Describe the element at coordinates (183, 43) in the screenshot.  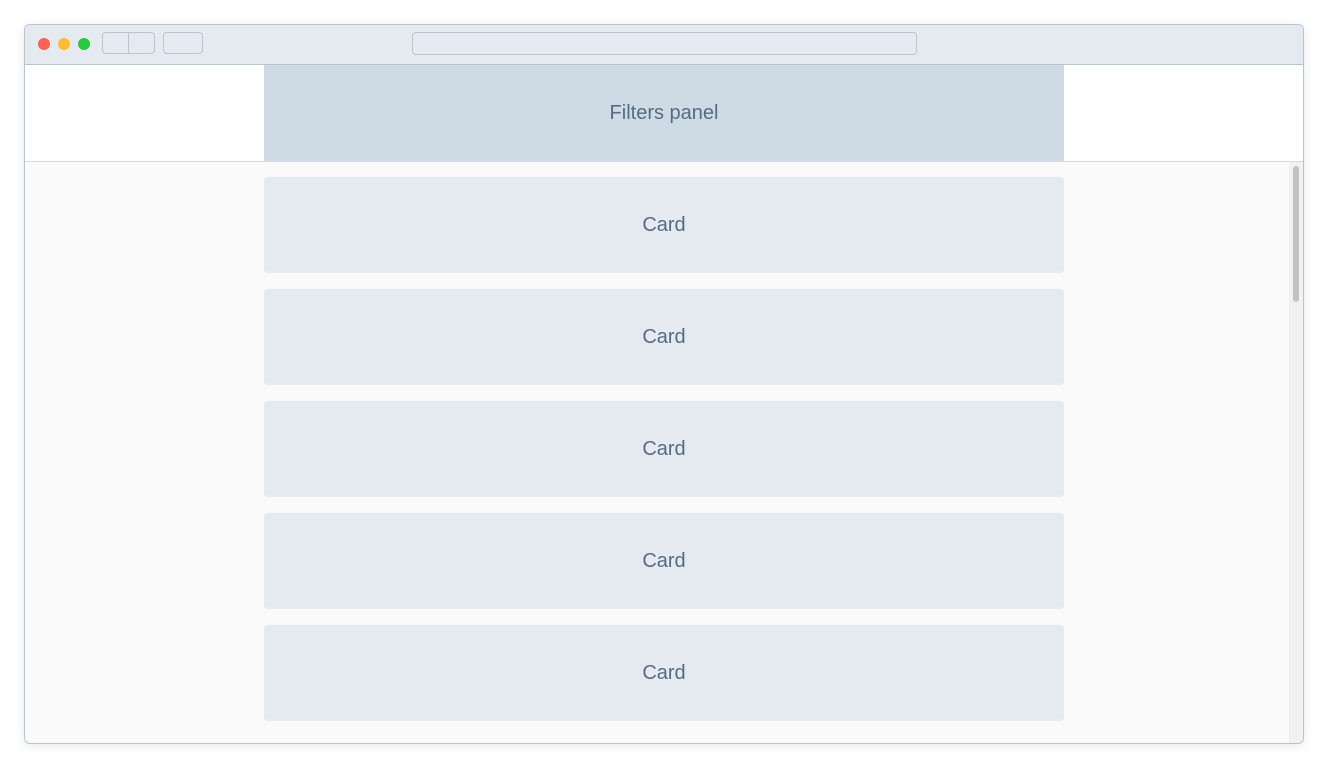
I see `tab-overview-button` at that location.